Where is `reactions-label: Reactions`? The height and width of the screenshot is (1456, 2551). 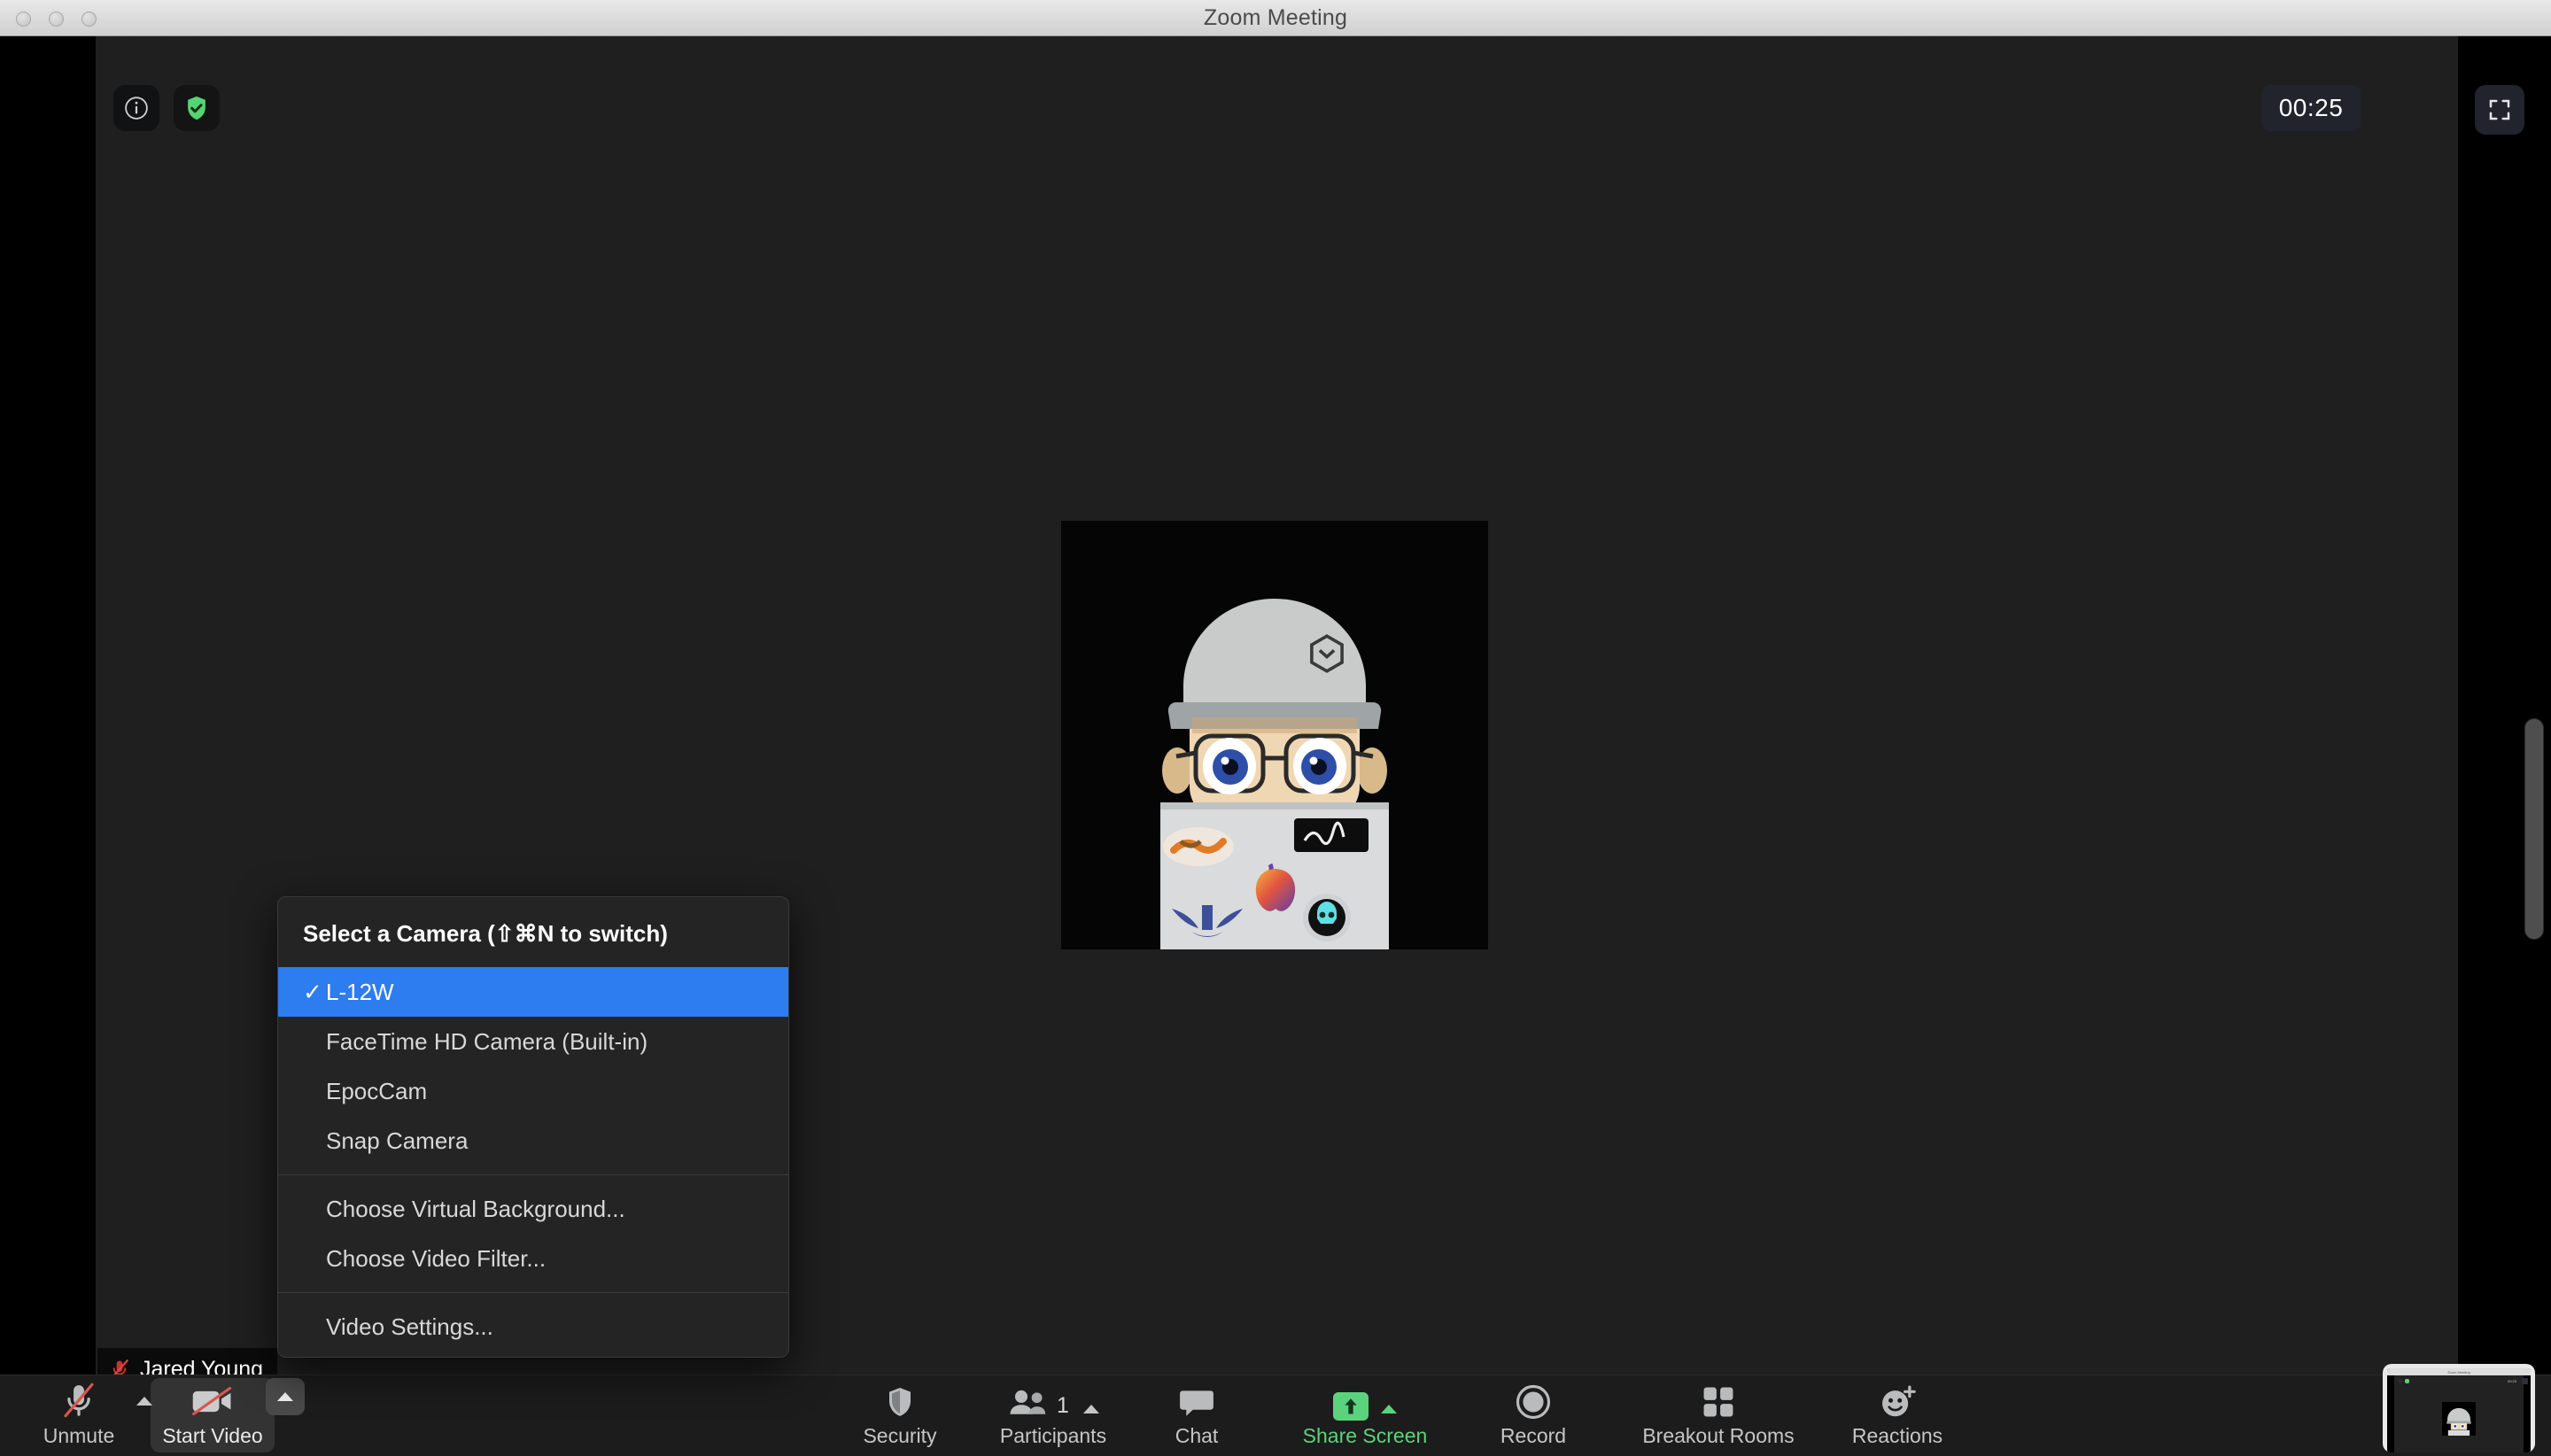 reactions-label: Reactions is located at coordinates (1897, 1436).